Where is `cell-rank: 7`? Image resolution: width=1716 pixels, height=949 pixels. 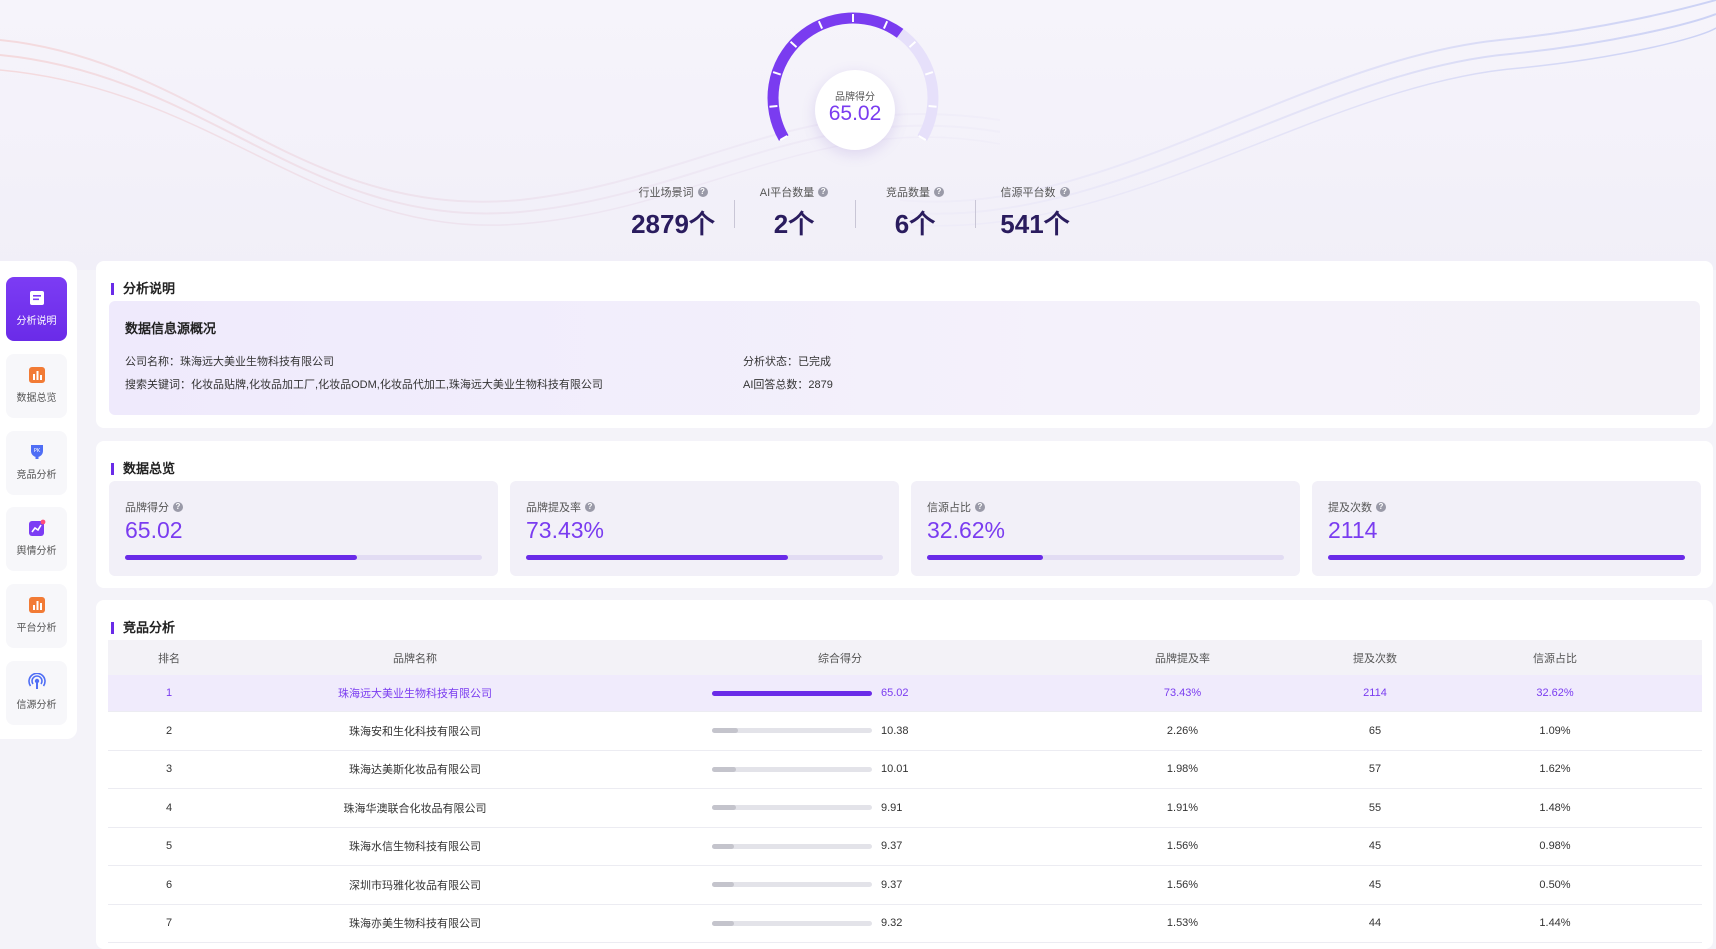
cell-rank: 7 is located at coordinates (169, 923).